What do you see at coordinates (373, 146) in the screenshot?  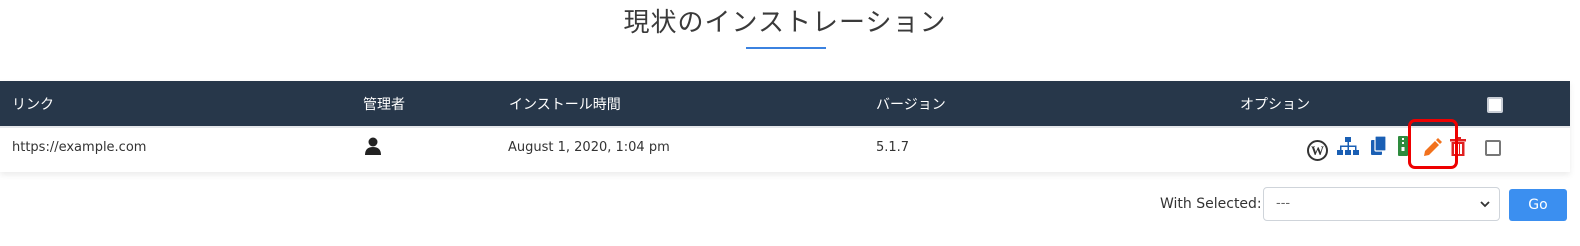 I see `user-icon` at bounding box center [373, 146].